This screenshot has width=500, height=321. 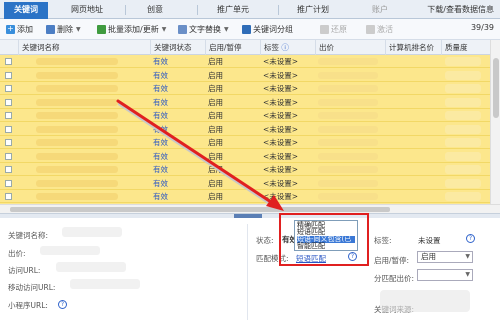 I want to click on tab-ad-groups: 推广单元, so click(x=233, y=10).